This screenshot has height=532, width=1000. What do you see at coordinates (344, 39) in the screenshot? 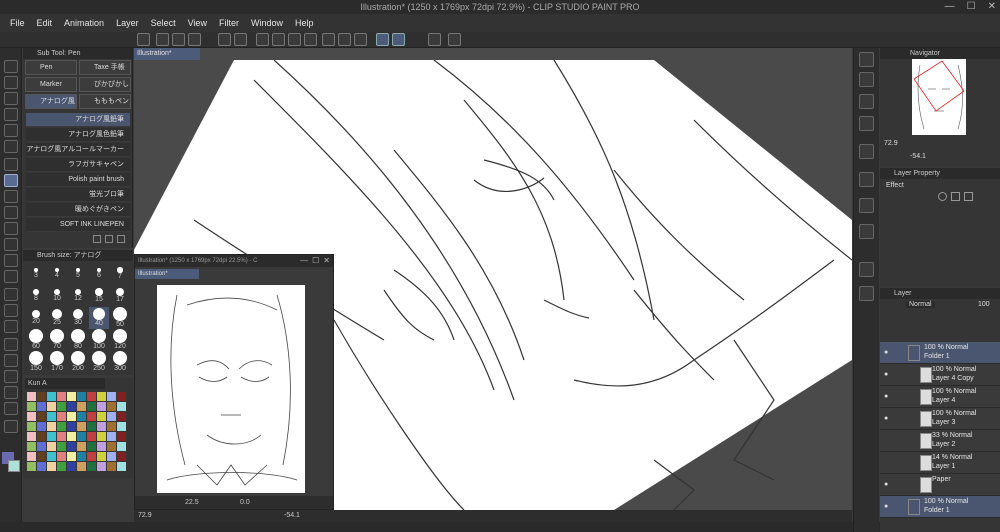
I see `invert-selection-icon` at bounding box center [344, 39].